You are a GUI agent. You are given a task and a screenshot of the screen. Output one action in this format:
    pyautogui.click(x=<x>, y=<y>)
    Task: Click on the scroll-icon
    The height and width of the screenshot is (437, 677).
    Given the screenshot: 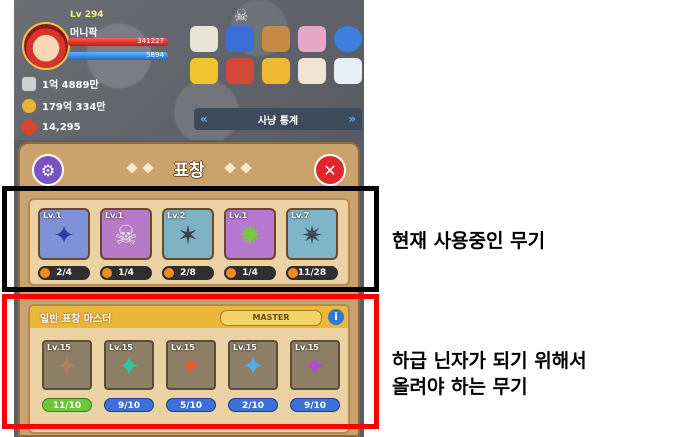 What is the action you would take?
    pyautogui.click(x=348, y=71)
    